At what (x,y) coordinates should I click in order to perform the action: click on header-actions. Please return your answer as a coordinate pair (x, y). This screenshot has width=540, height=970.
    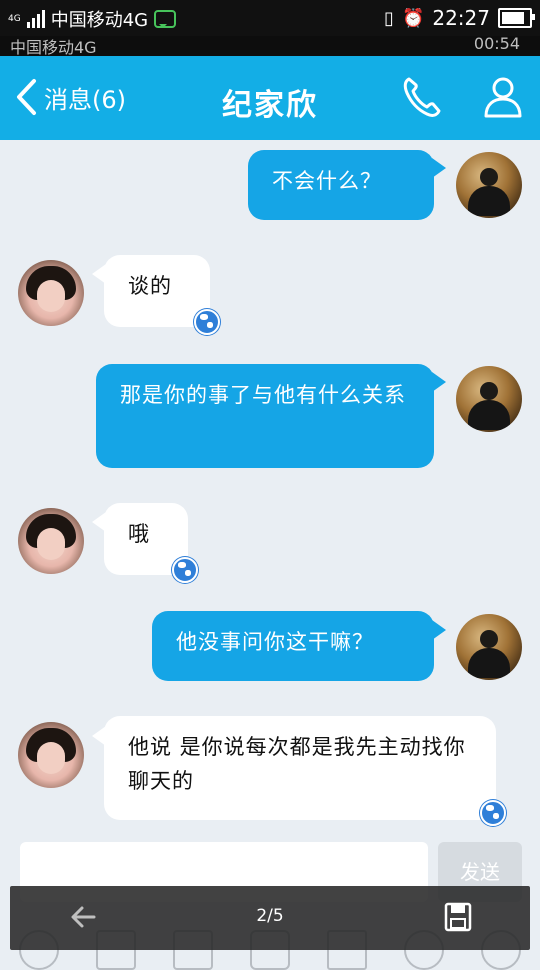
    Looking at the image, I should click on (462, 97).